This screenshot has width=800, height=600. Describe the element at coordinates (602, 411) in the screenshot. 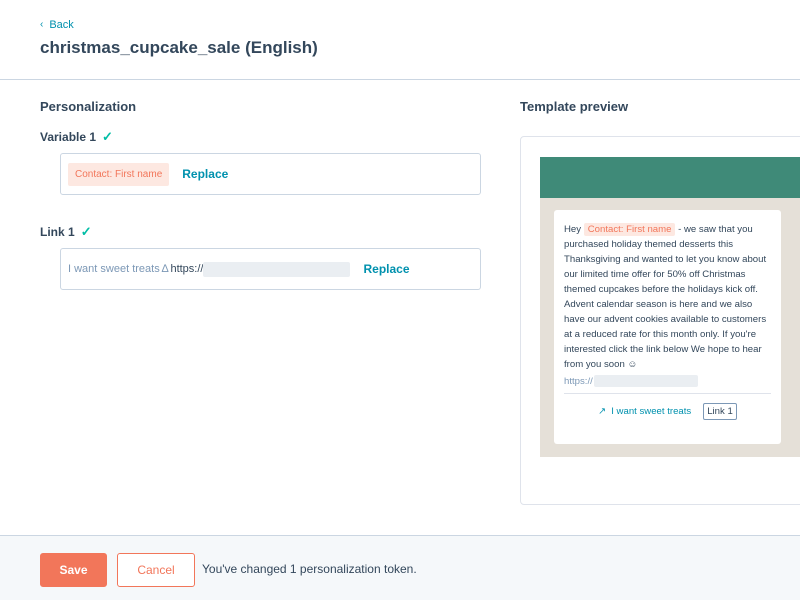

I see `external-link-icon: ↗` at that location.